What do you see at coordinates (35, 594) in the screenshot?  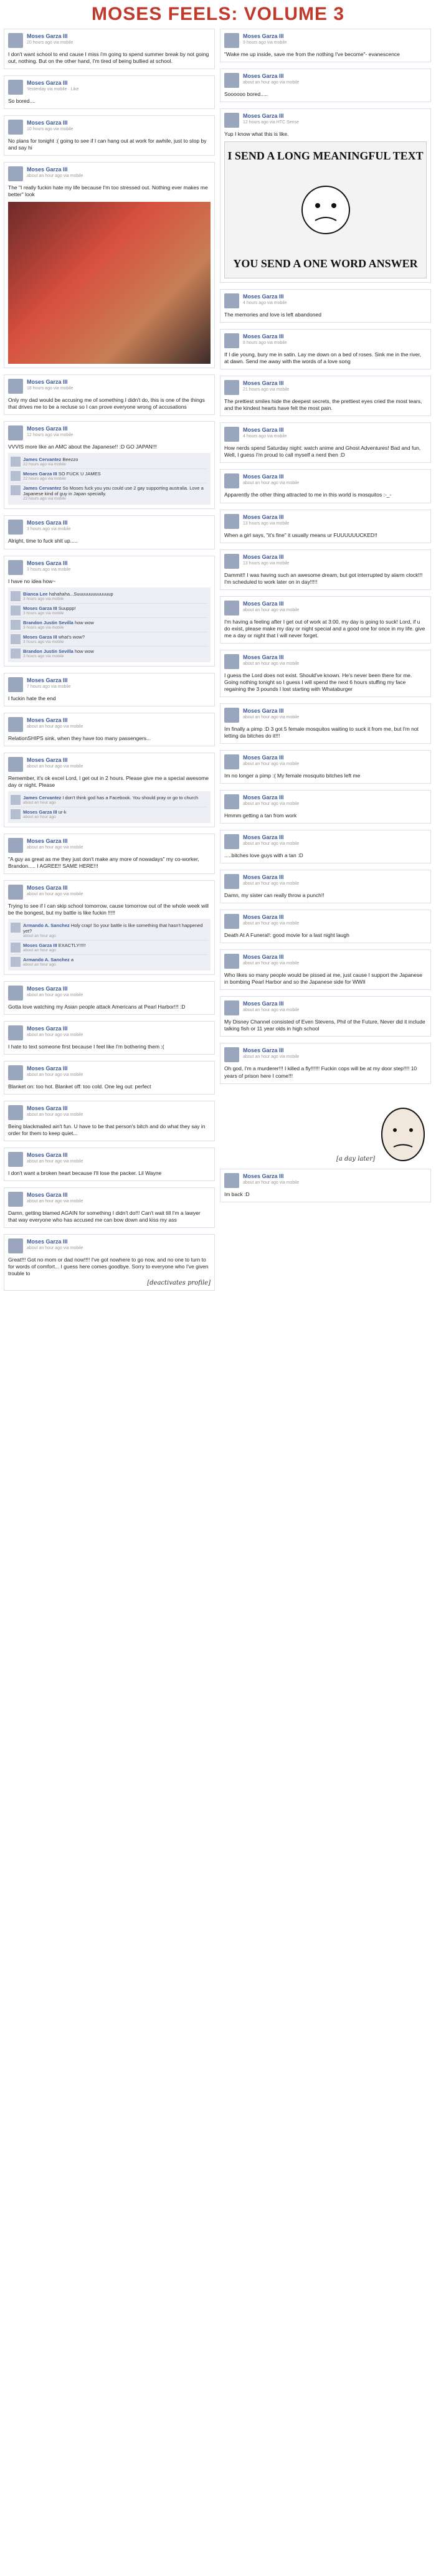 I see `comment-author: Bianca Lee` at bounding box center [35, 594].